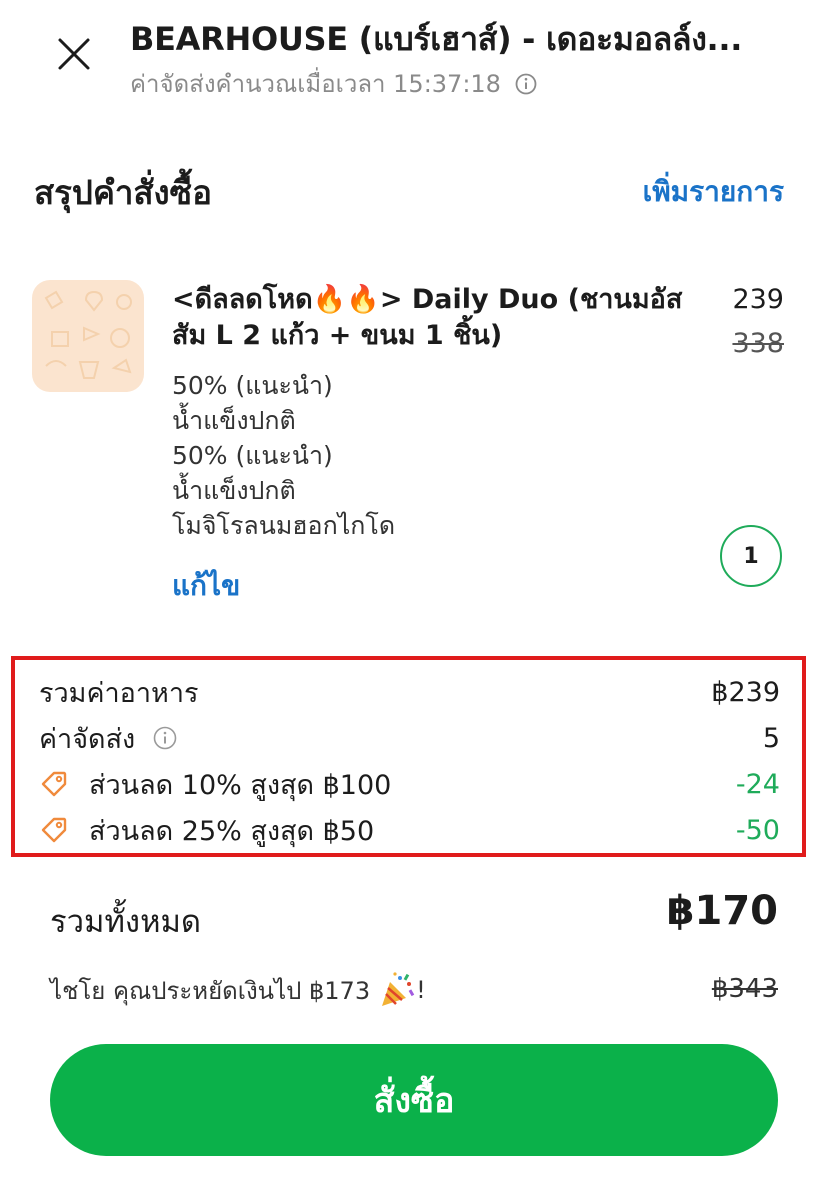 This screenshot has width=826, height=1200. Describe the element at coordinates (757, 784) in the screenshot. I see `discount-value: -24` at that location.